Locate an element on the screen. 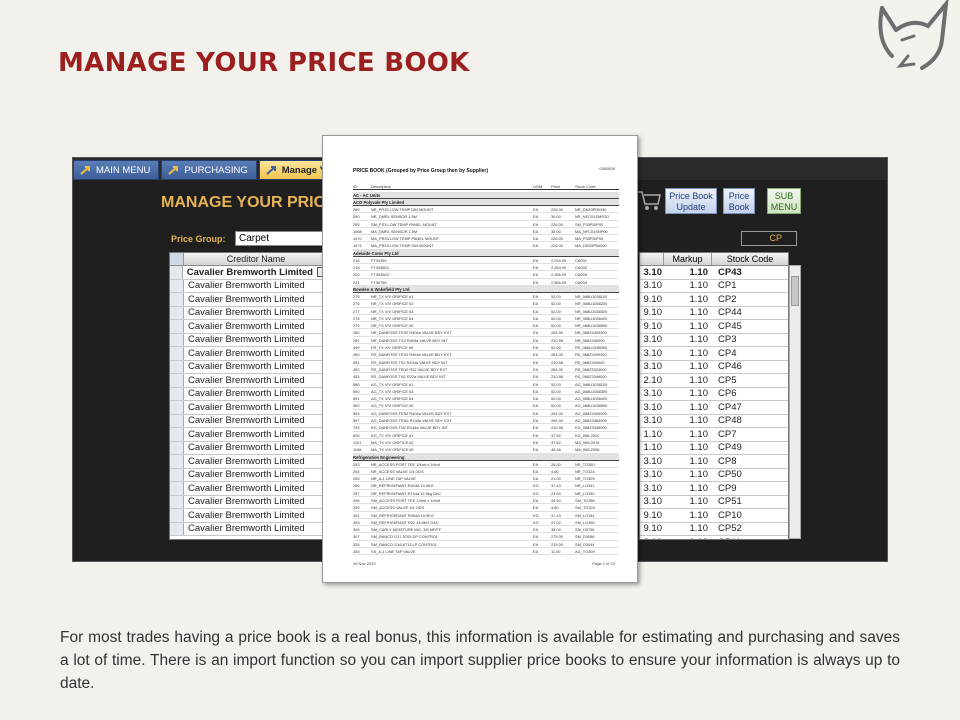  table-row: 3.10 1.10 CP51 is located at coordinates (714, 502).